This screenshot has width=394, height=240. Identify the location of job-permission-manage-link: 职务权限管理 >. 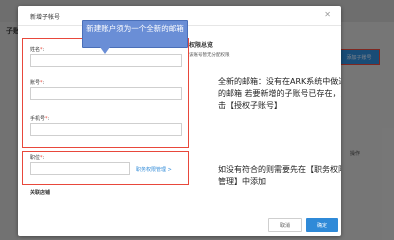
(154, 169).